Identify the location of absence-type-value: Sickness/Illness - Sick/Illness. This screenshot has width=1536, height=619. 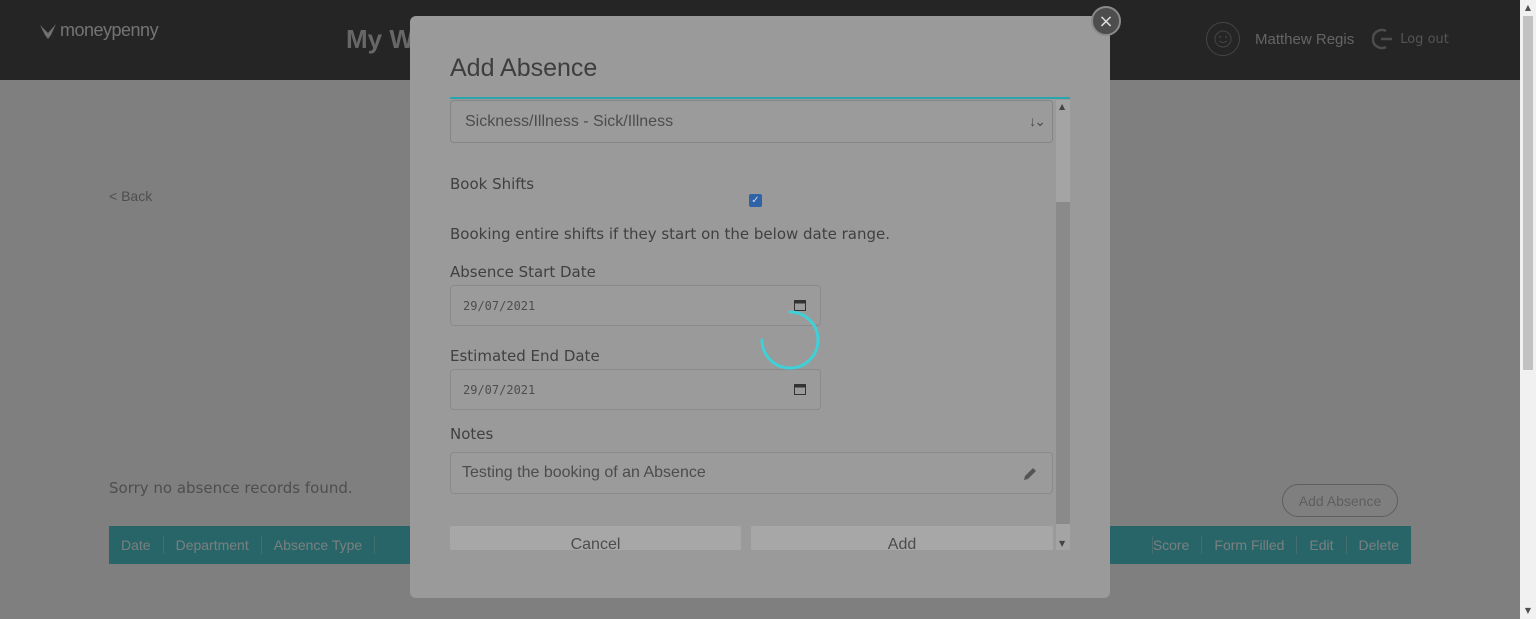
(569, 121).